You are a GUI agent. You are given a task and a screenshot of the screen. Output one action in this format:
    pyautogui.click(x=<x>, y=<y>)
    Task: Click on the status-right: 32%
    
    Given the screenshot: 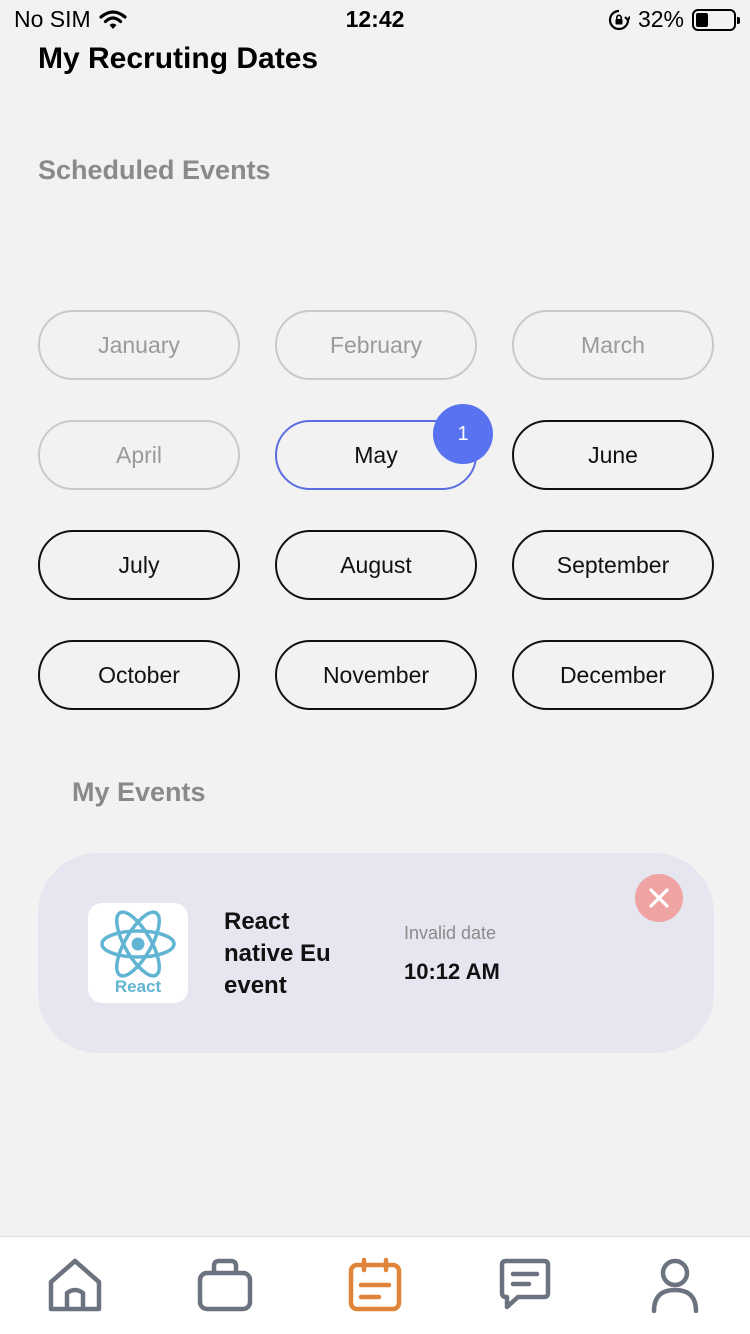 What is the action you would take?
    pyautogui.click(x=674, y=19)
    